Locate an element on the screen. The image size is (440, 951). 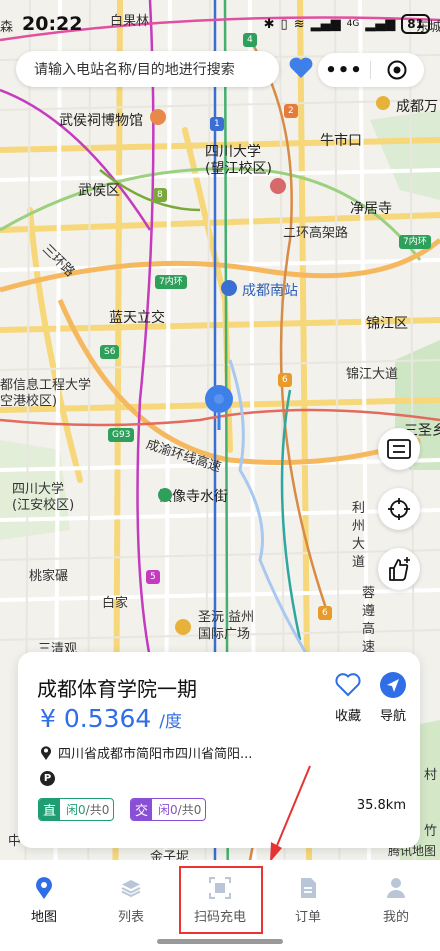
road-shield-7-west: 7内环 is located at coordinates (171, 282).